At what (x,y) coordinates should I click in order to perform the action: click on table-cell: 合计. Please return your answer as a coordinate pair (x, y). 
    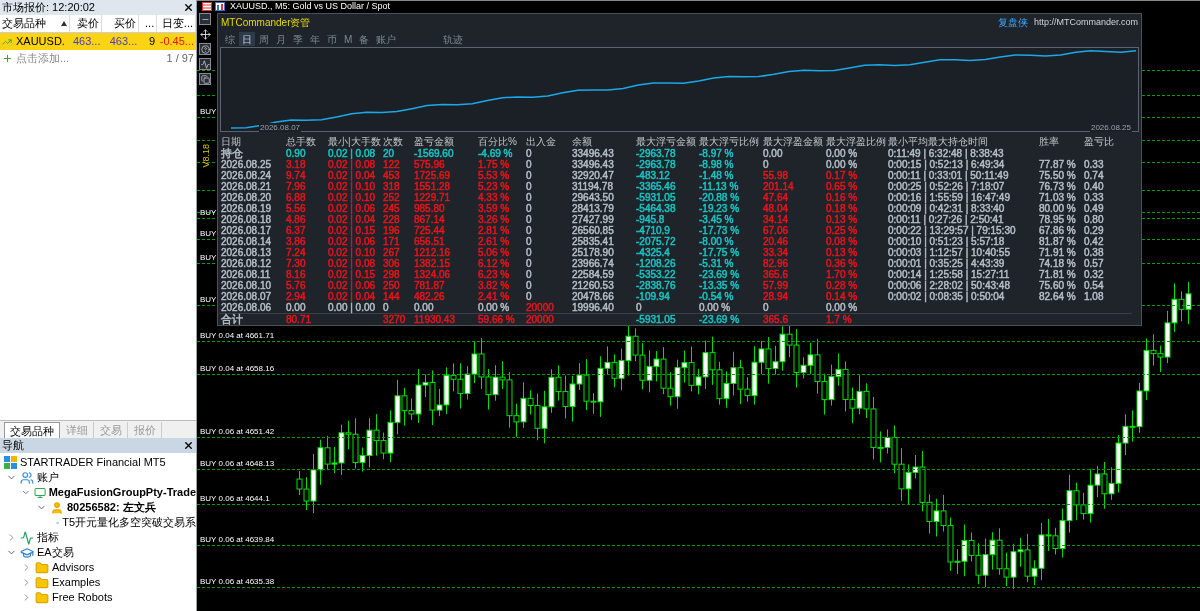
    Looking at the image, I should click on (232, 318).